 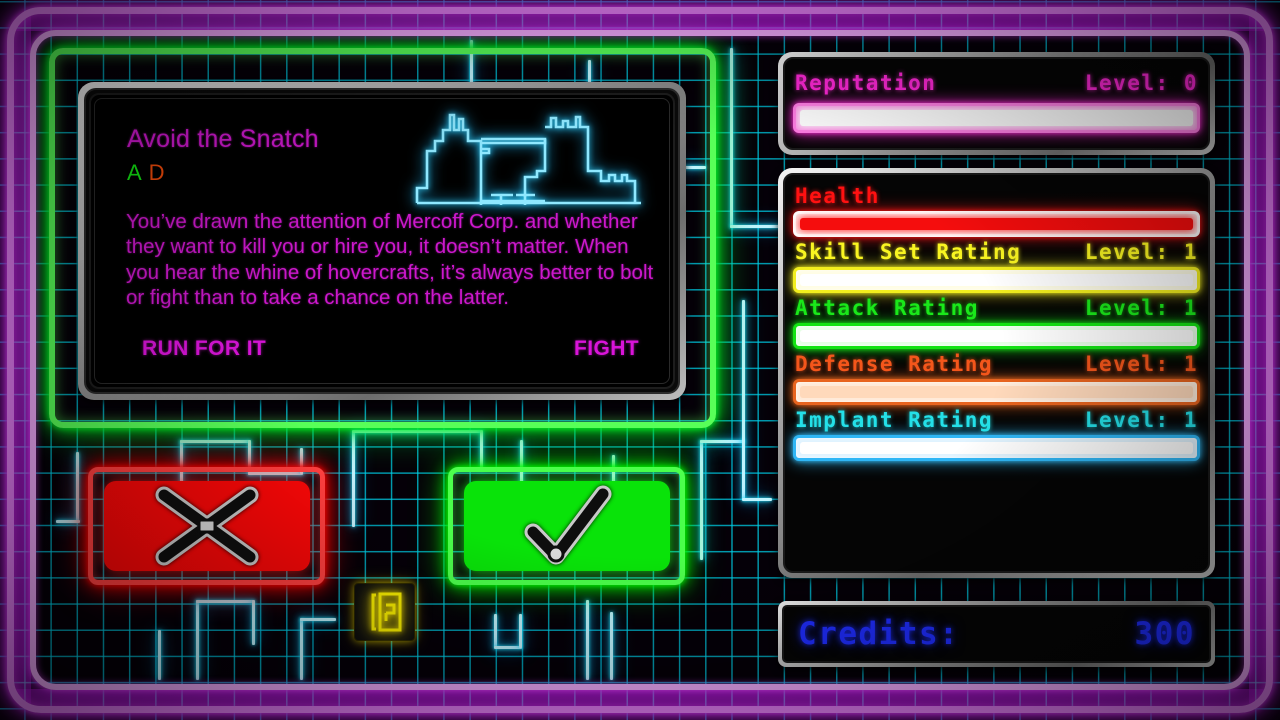 I want to click on reputation-bar, so click(x=996, y=118).